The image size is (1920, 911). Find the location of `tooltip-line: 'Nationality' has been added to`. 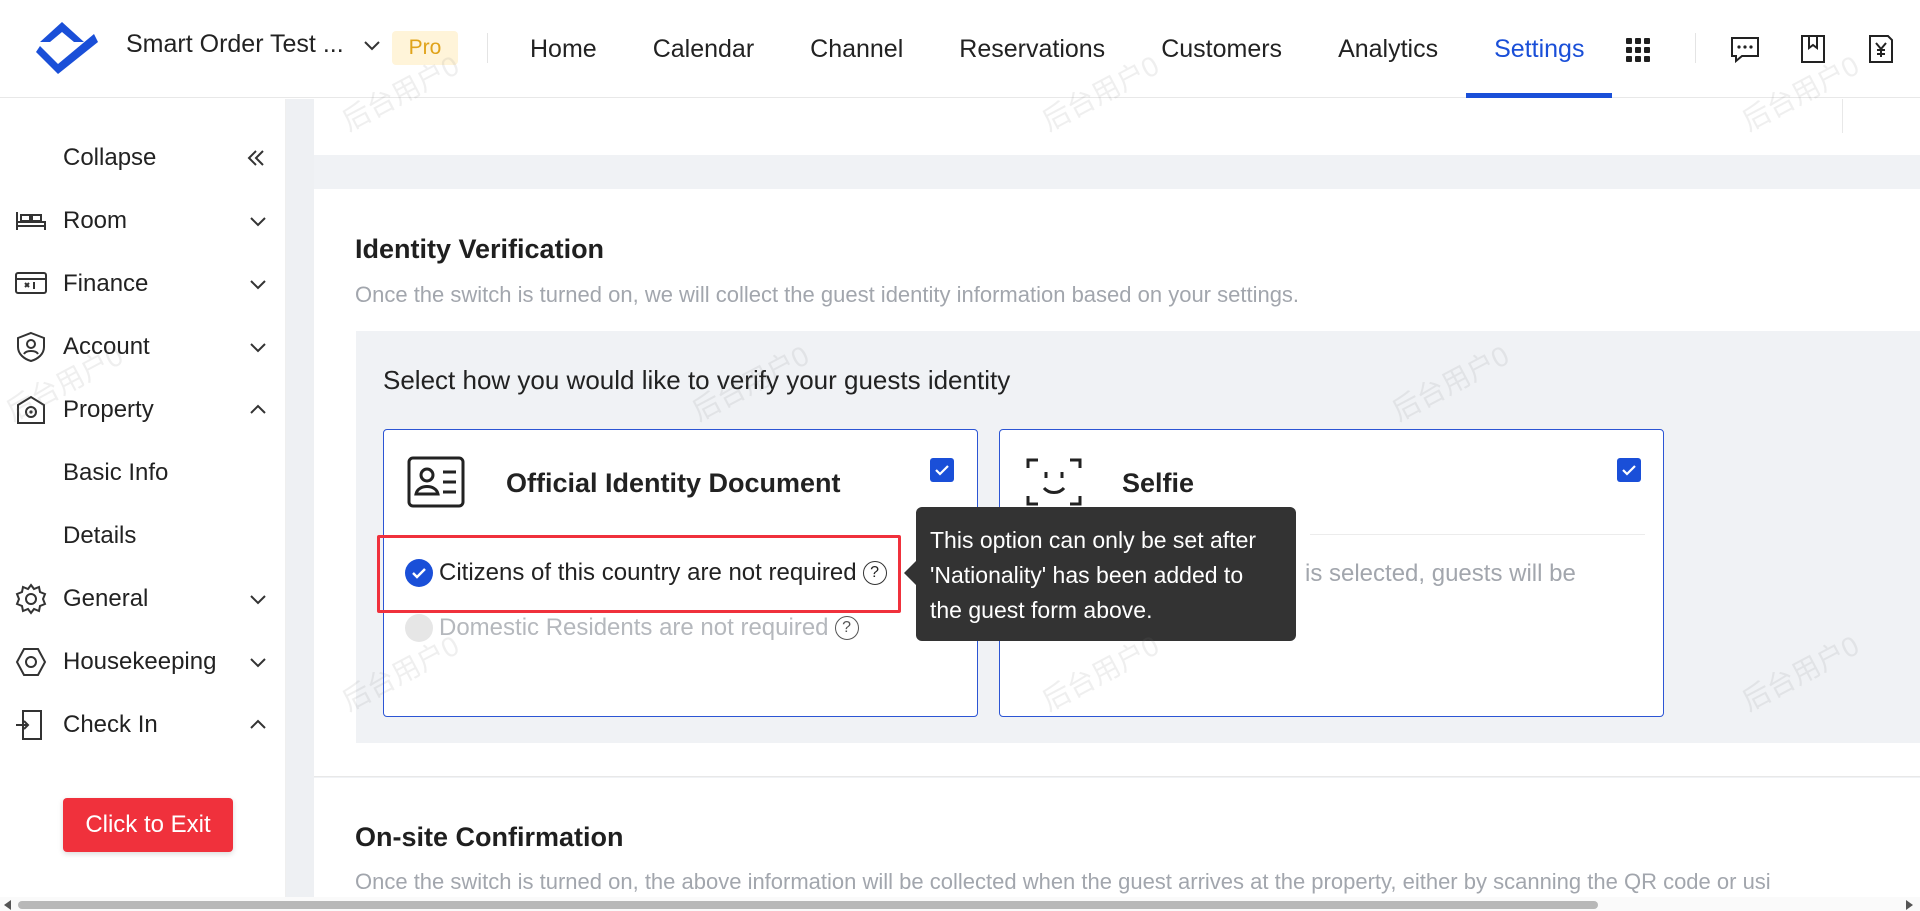

tooltip-line: 'Nationality' has been added to is located at coordinates (1087, 575).